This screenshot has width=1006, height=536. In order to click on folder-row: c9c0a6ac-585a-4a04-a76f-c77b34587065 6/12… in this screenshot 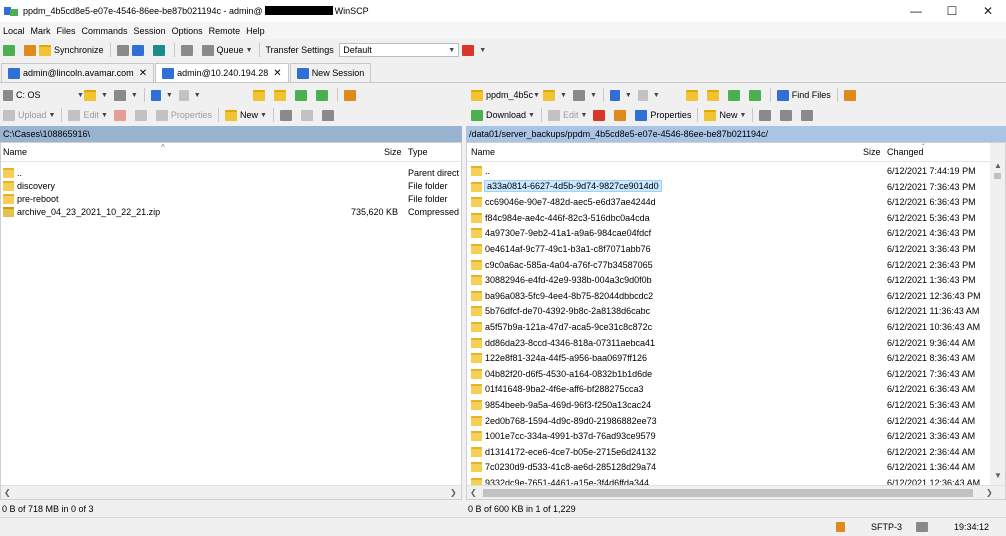, I will do `click(728, 265)`.